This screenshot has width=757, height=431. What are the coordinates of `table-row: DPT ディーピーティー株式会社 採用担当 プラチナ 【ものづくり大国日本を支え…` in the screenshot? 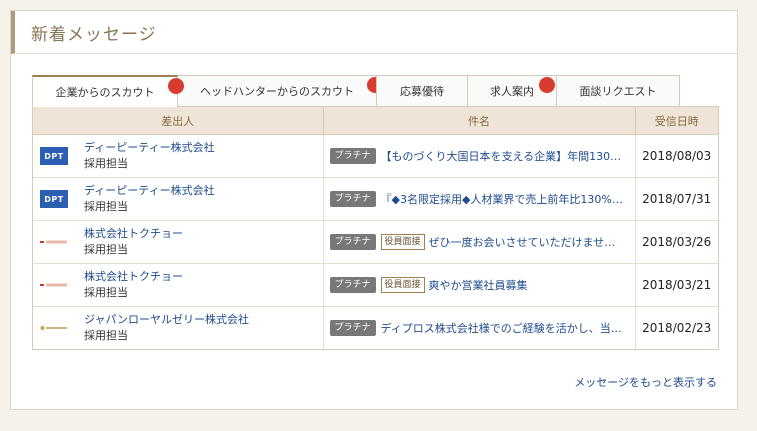 It's located at (375, 156).